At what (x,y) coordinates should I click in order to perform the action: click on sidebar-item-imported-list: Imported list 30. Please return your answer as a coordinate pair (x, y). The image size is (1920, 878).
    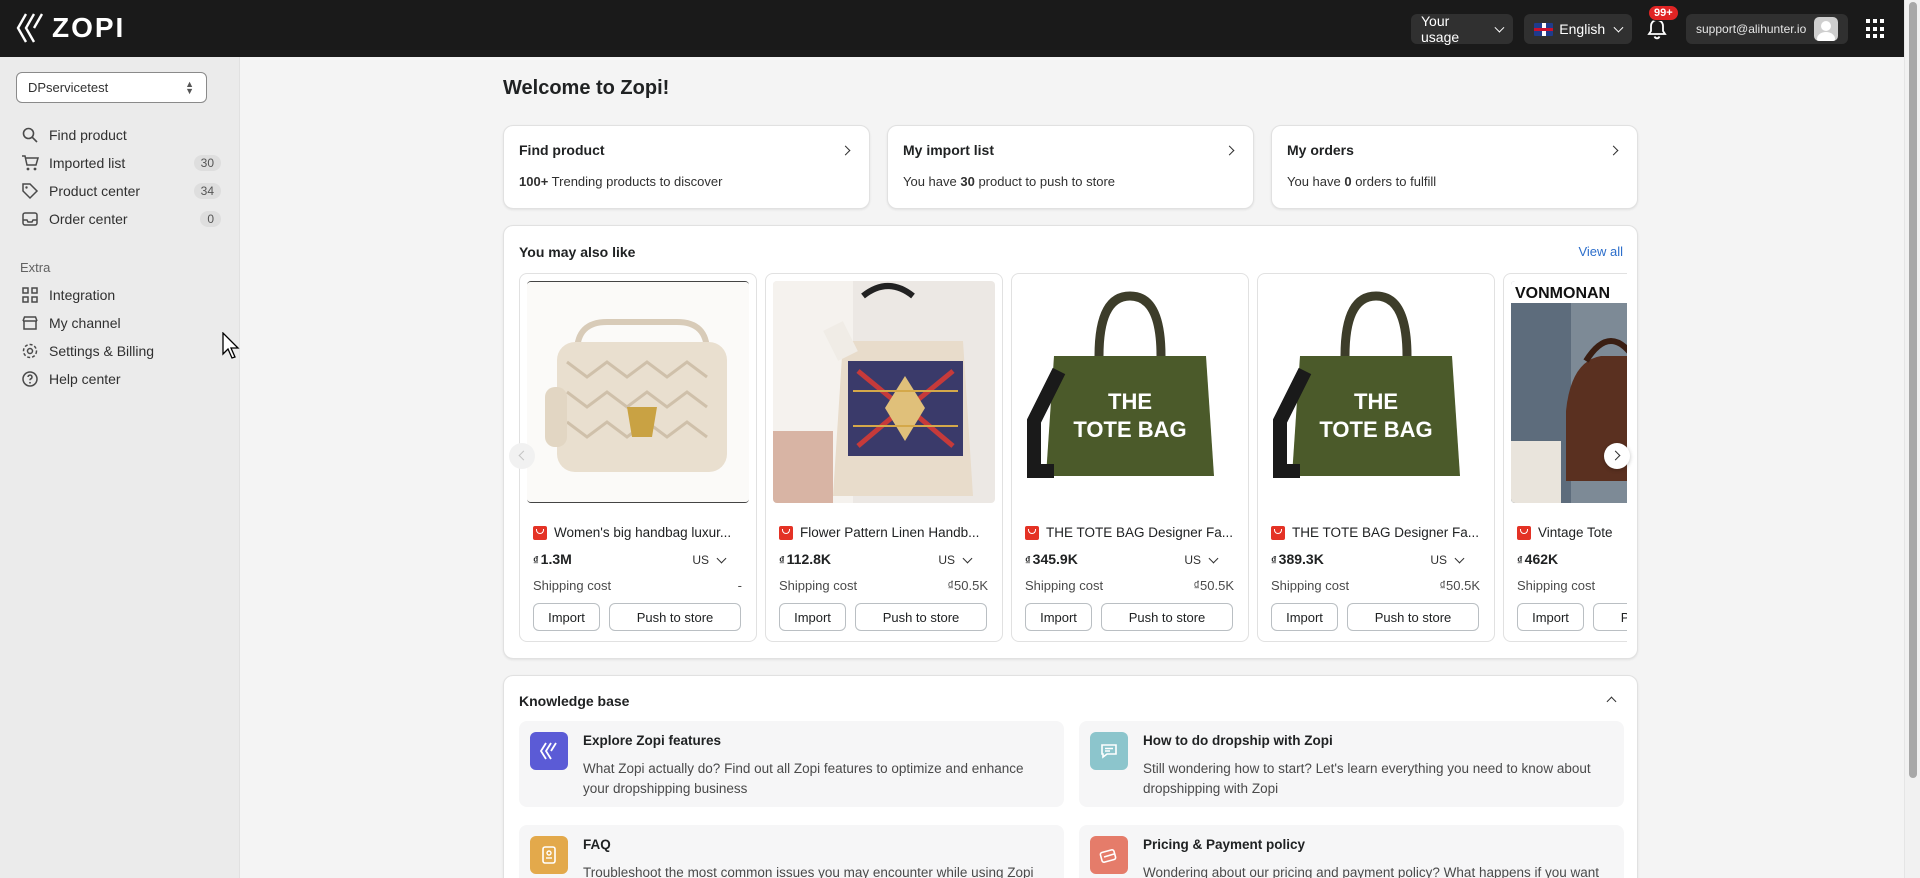
    Looking at the image, I should click on (118, 163).